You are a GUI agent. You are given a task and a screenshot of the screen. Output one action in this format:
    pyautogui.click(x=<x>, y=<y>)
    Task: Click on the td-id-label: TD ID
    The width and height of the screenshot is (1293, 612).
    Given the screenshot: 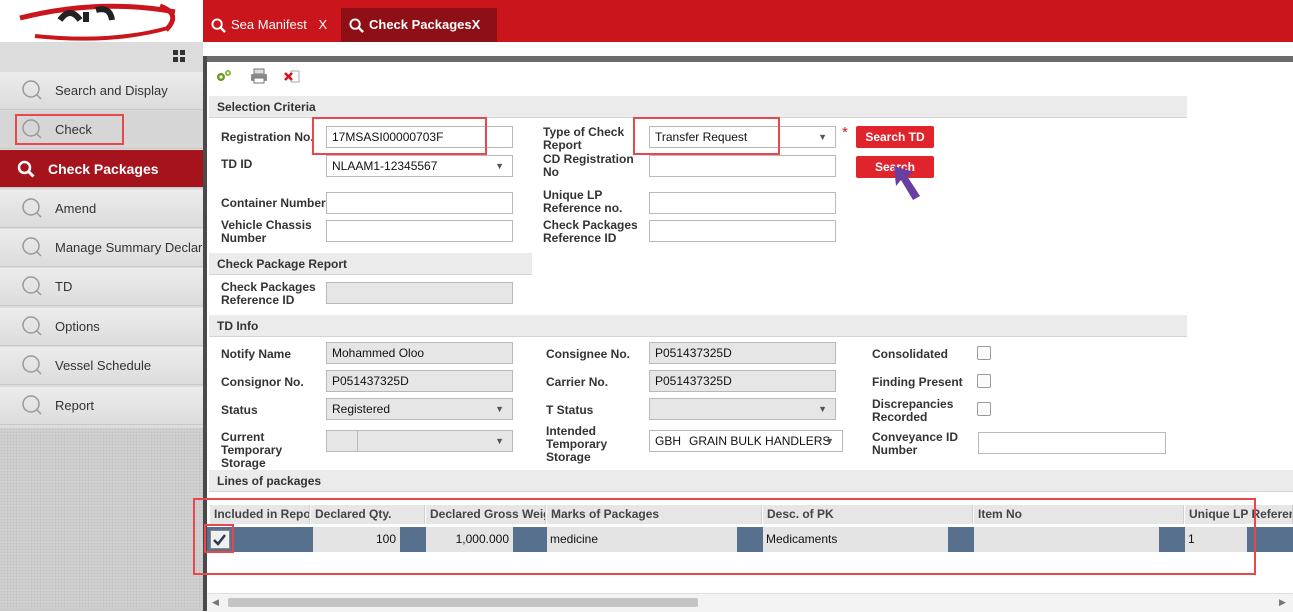 What is the action you would take?
    pyautogui.click(x=237, y=164)
    